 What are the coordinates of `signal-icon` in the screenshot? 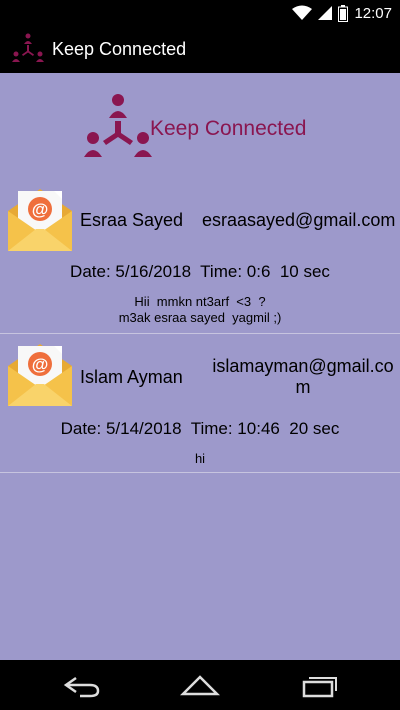 It's located at (325, 13).